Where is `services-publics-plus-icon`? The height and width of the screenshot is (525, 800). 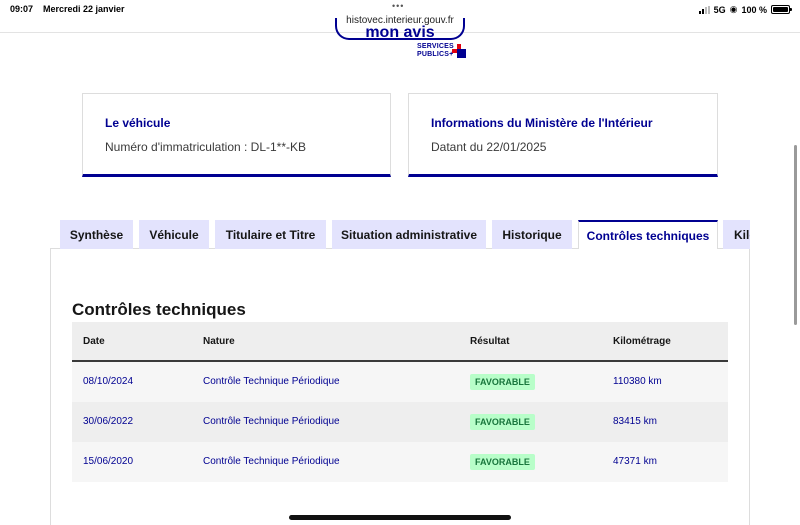
services-publics-plus-icon is located at coordinates (459, 51).